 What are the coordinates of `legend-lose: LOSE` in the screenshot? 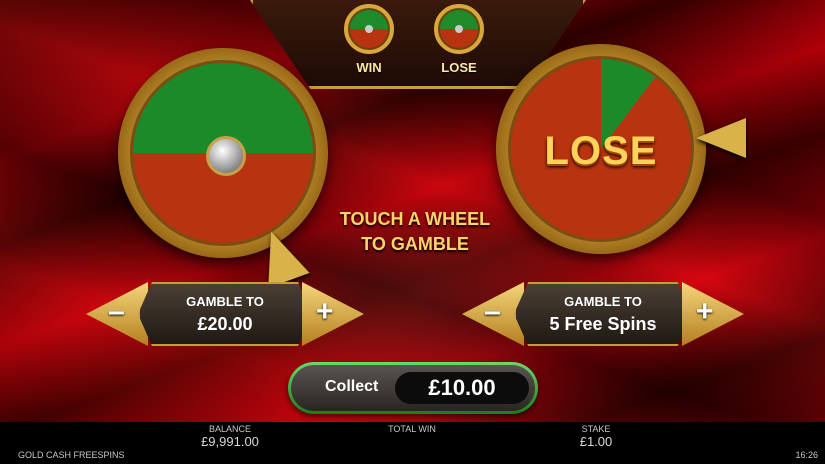 It's located at (459, 39).